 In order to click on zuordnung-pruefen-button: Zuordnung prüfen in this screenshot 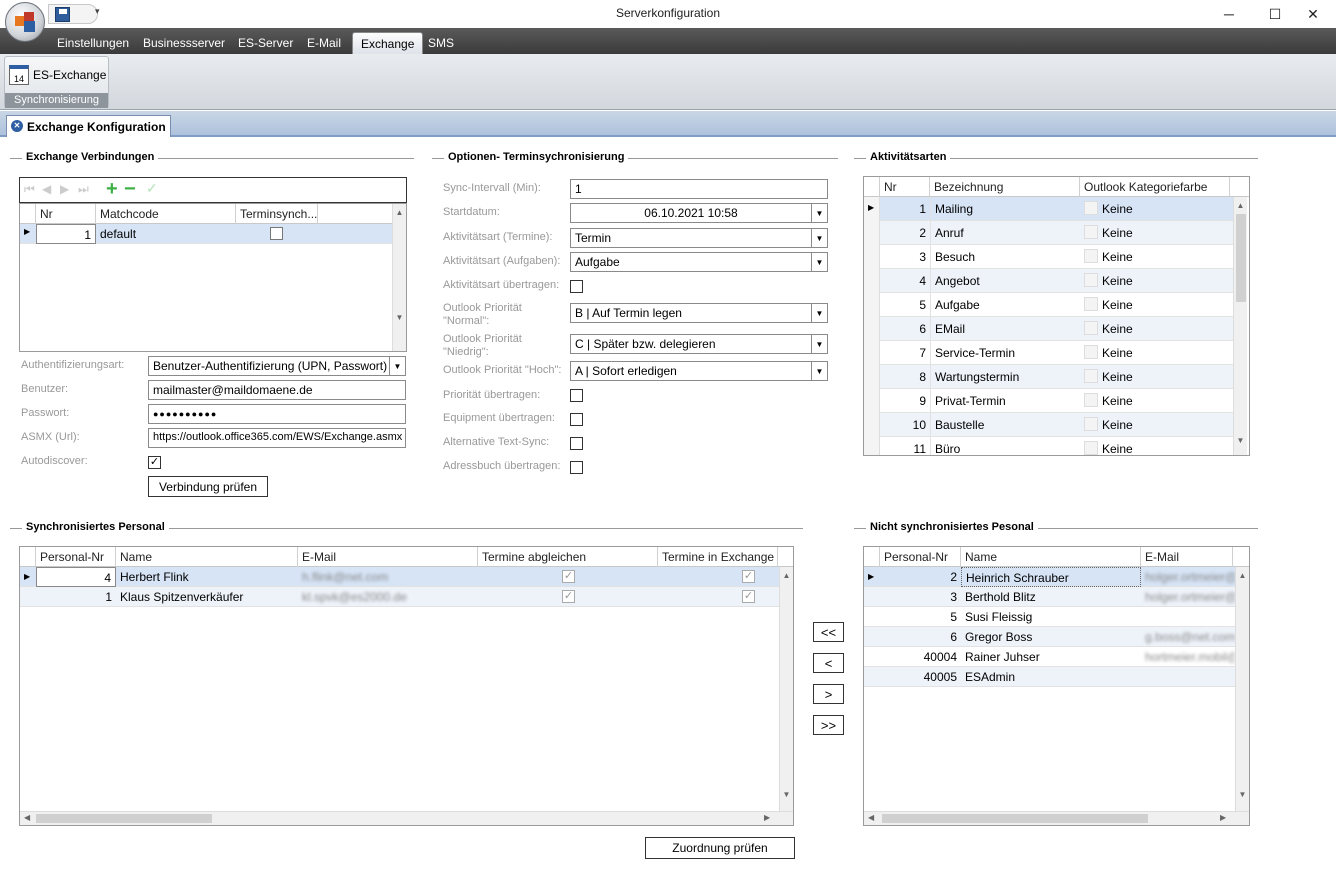, I will do `click(720, 848)`.